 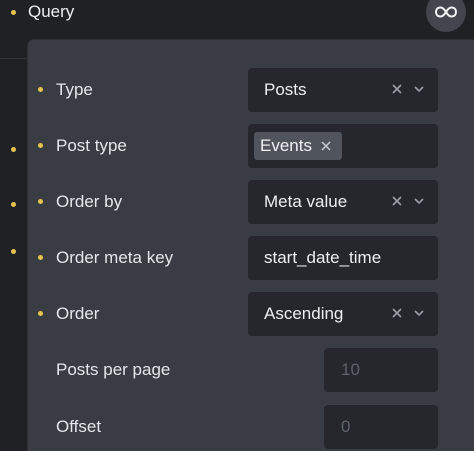 What do you see at coordinates (40, 257) in the screenshot?
I see `order-meta-key-dot-indicator` at bounding box center [40, 257].